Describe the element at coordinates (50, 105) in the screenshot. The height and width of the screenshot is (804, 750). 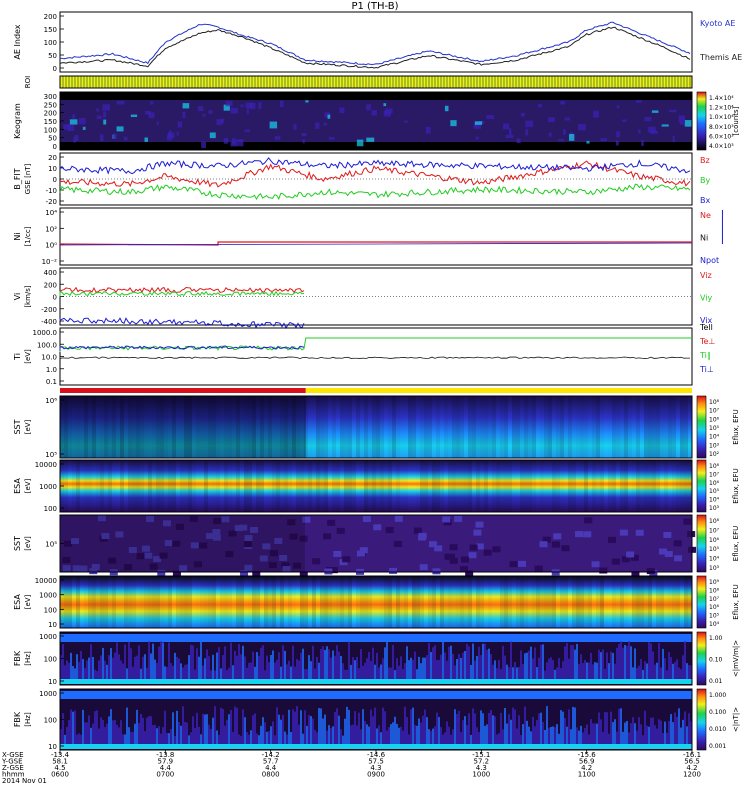
I see `keogram-ytick-label: 250` at that location.